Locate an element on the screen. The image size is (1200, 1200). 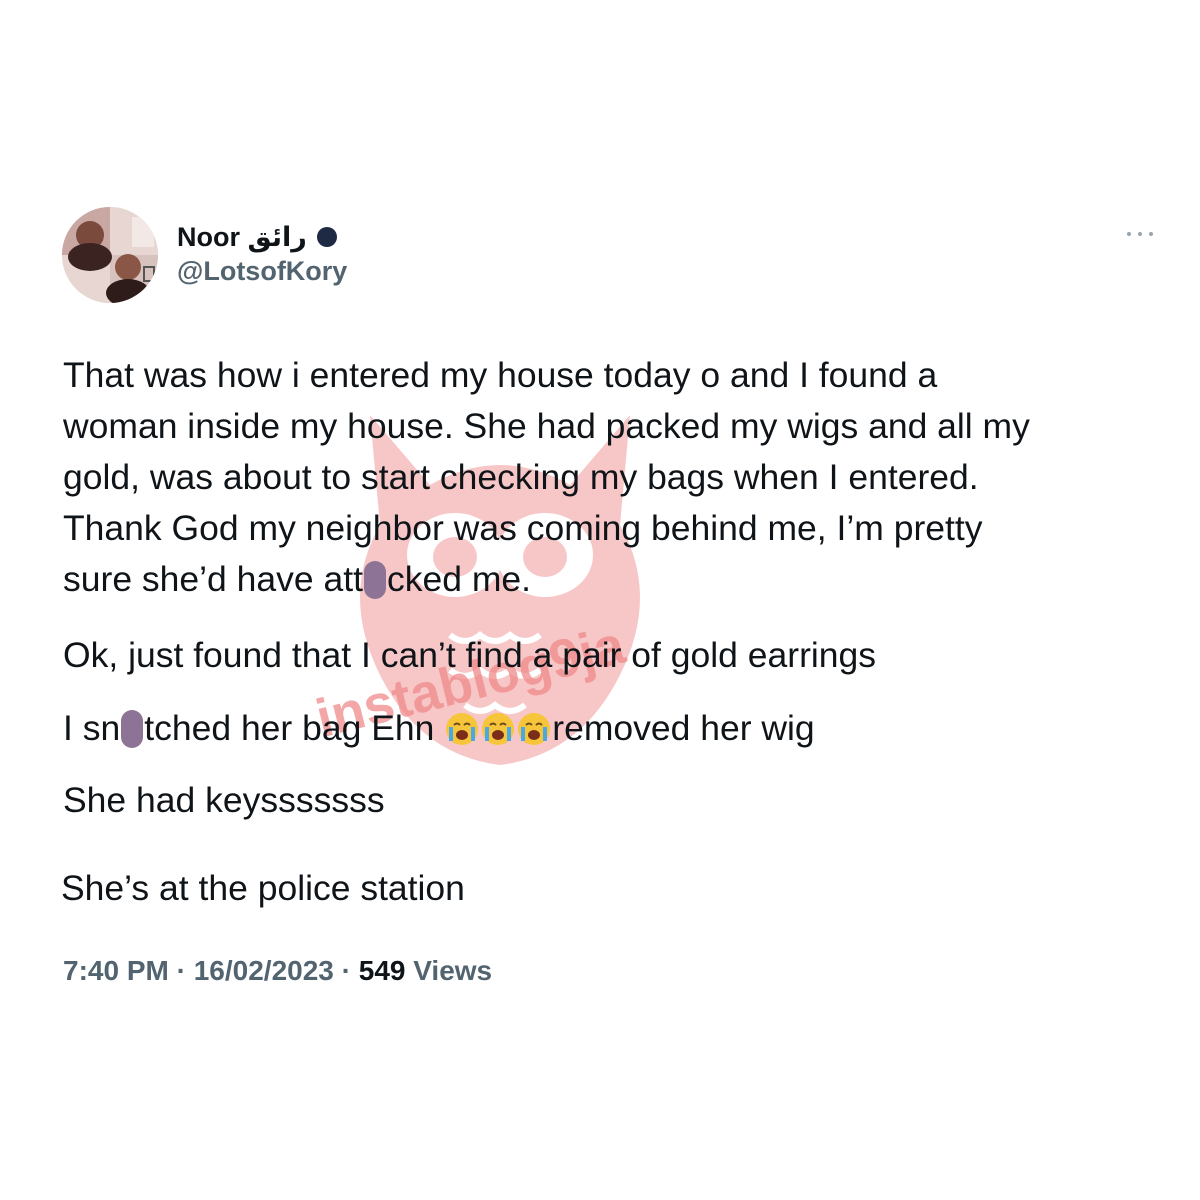
tweet-time: 7:40 PM is located at coordinates (116, 970).